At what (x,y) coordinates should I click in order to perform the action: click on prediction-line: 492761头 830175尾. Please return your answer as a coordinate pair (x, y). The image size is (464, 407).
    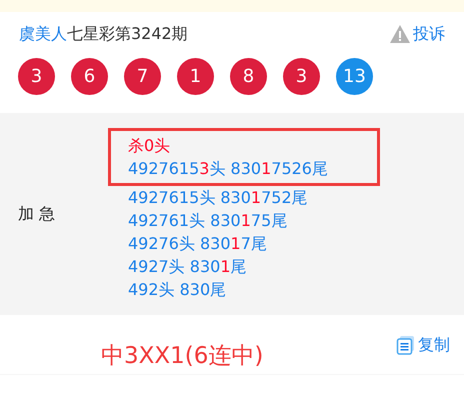
    Looking at the image, I should click on (208, 221).